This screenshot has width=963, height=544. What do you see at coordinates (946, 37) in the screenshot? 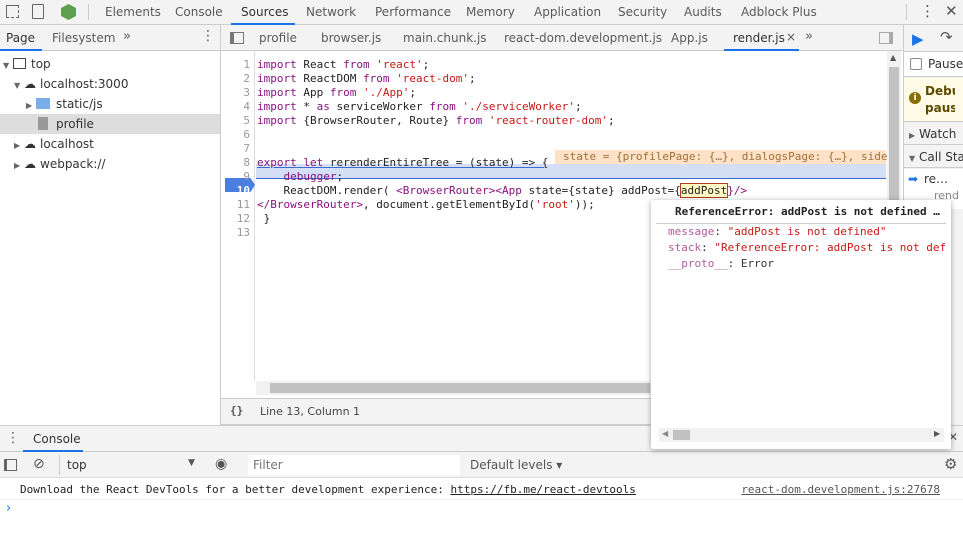
I see `step-over-icon: ↷` at bounding box center [946, 37].